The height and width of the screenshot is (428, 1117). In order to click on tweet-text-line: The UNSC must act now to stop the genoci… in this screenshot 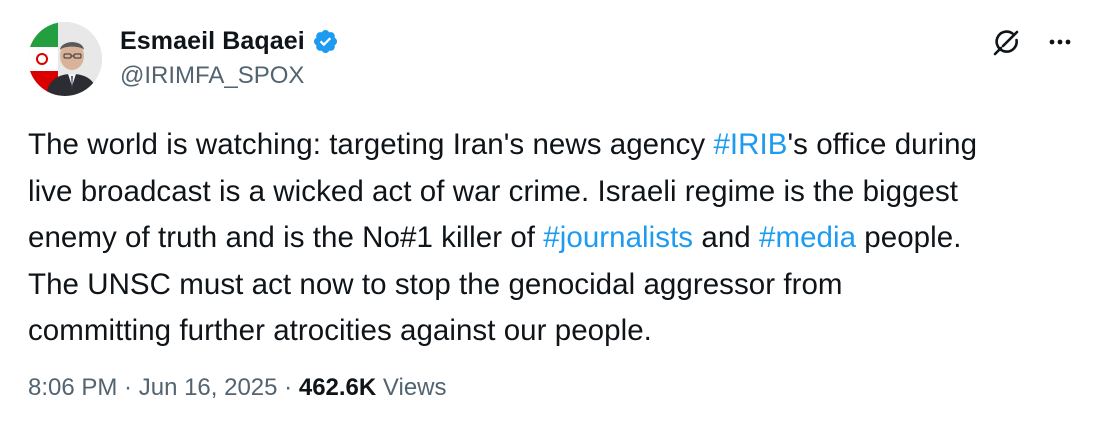, I will do `click(558, 285)`.